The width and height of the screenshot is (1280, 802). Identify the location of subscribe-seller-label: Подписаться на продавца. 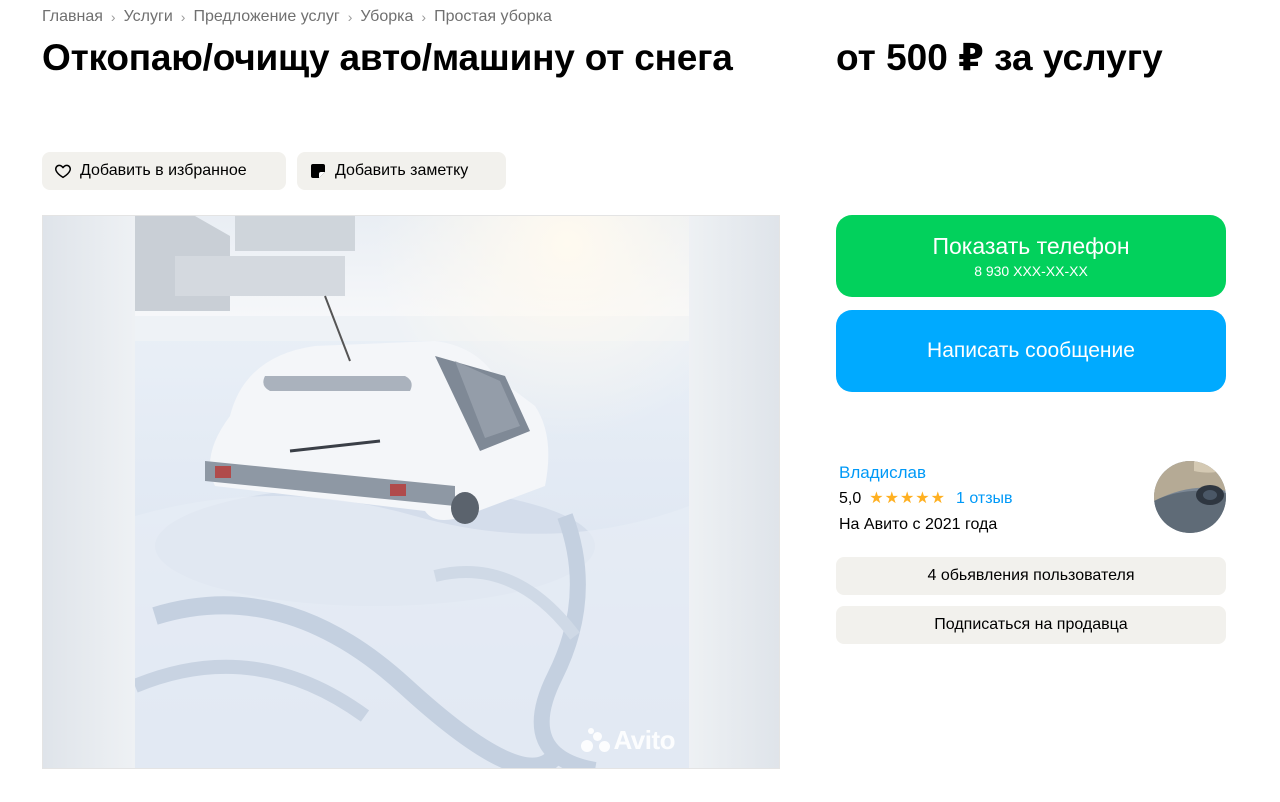
(1031, 624).